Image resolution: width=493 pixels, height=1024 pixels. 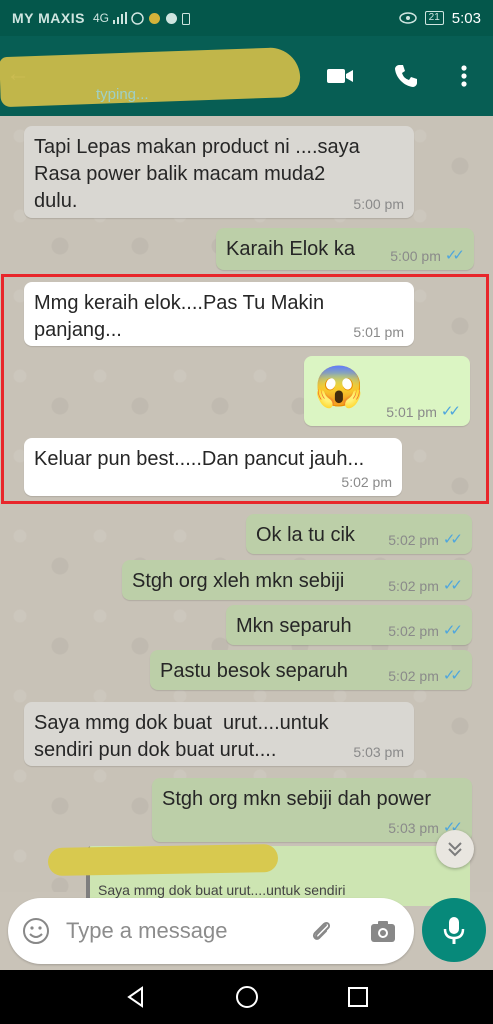 What do you see at coordinates (137, 18) in the screenshot?
I see `whatsapp-notification-icon` at bounding box center [137, 18].